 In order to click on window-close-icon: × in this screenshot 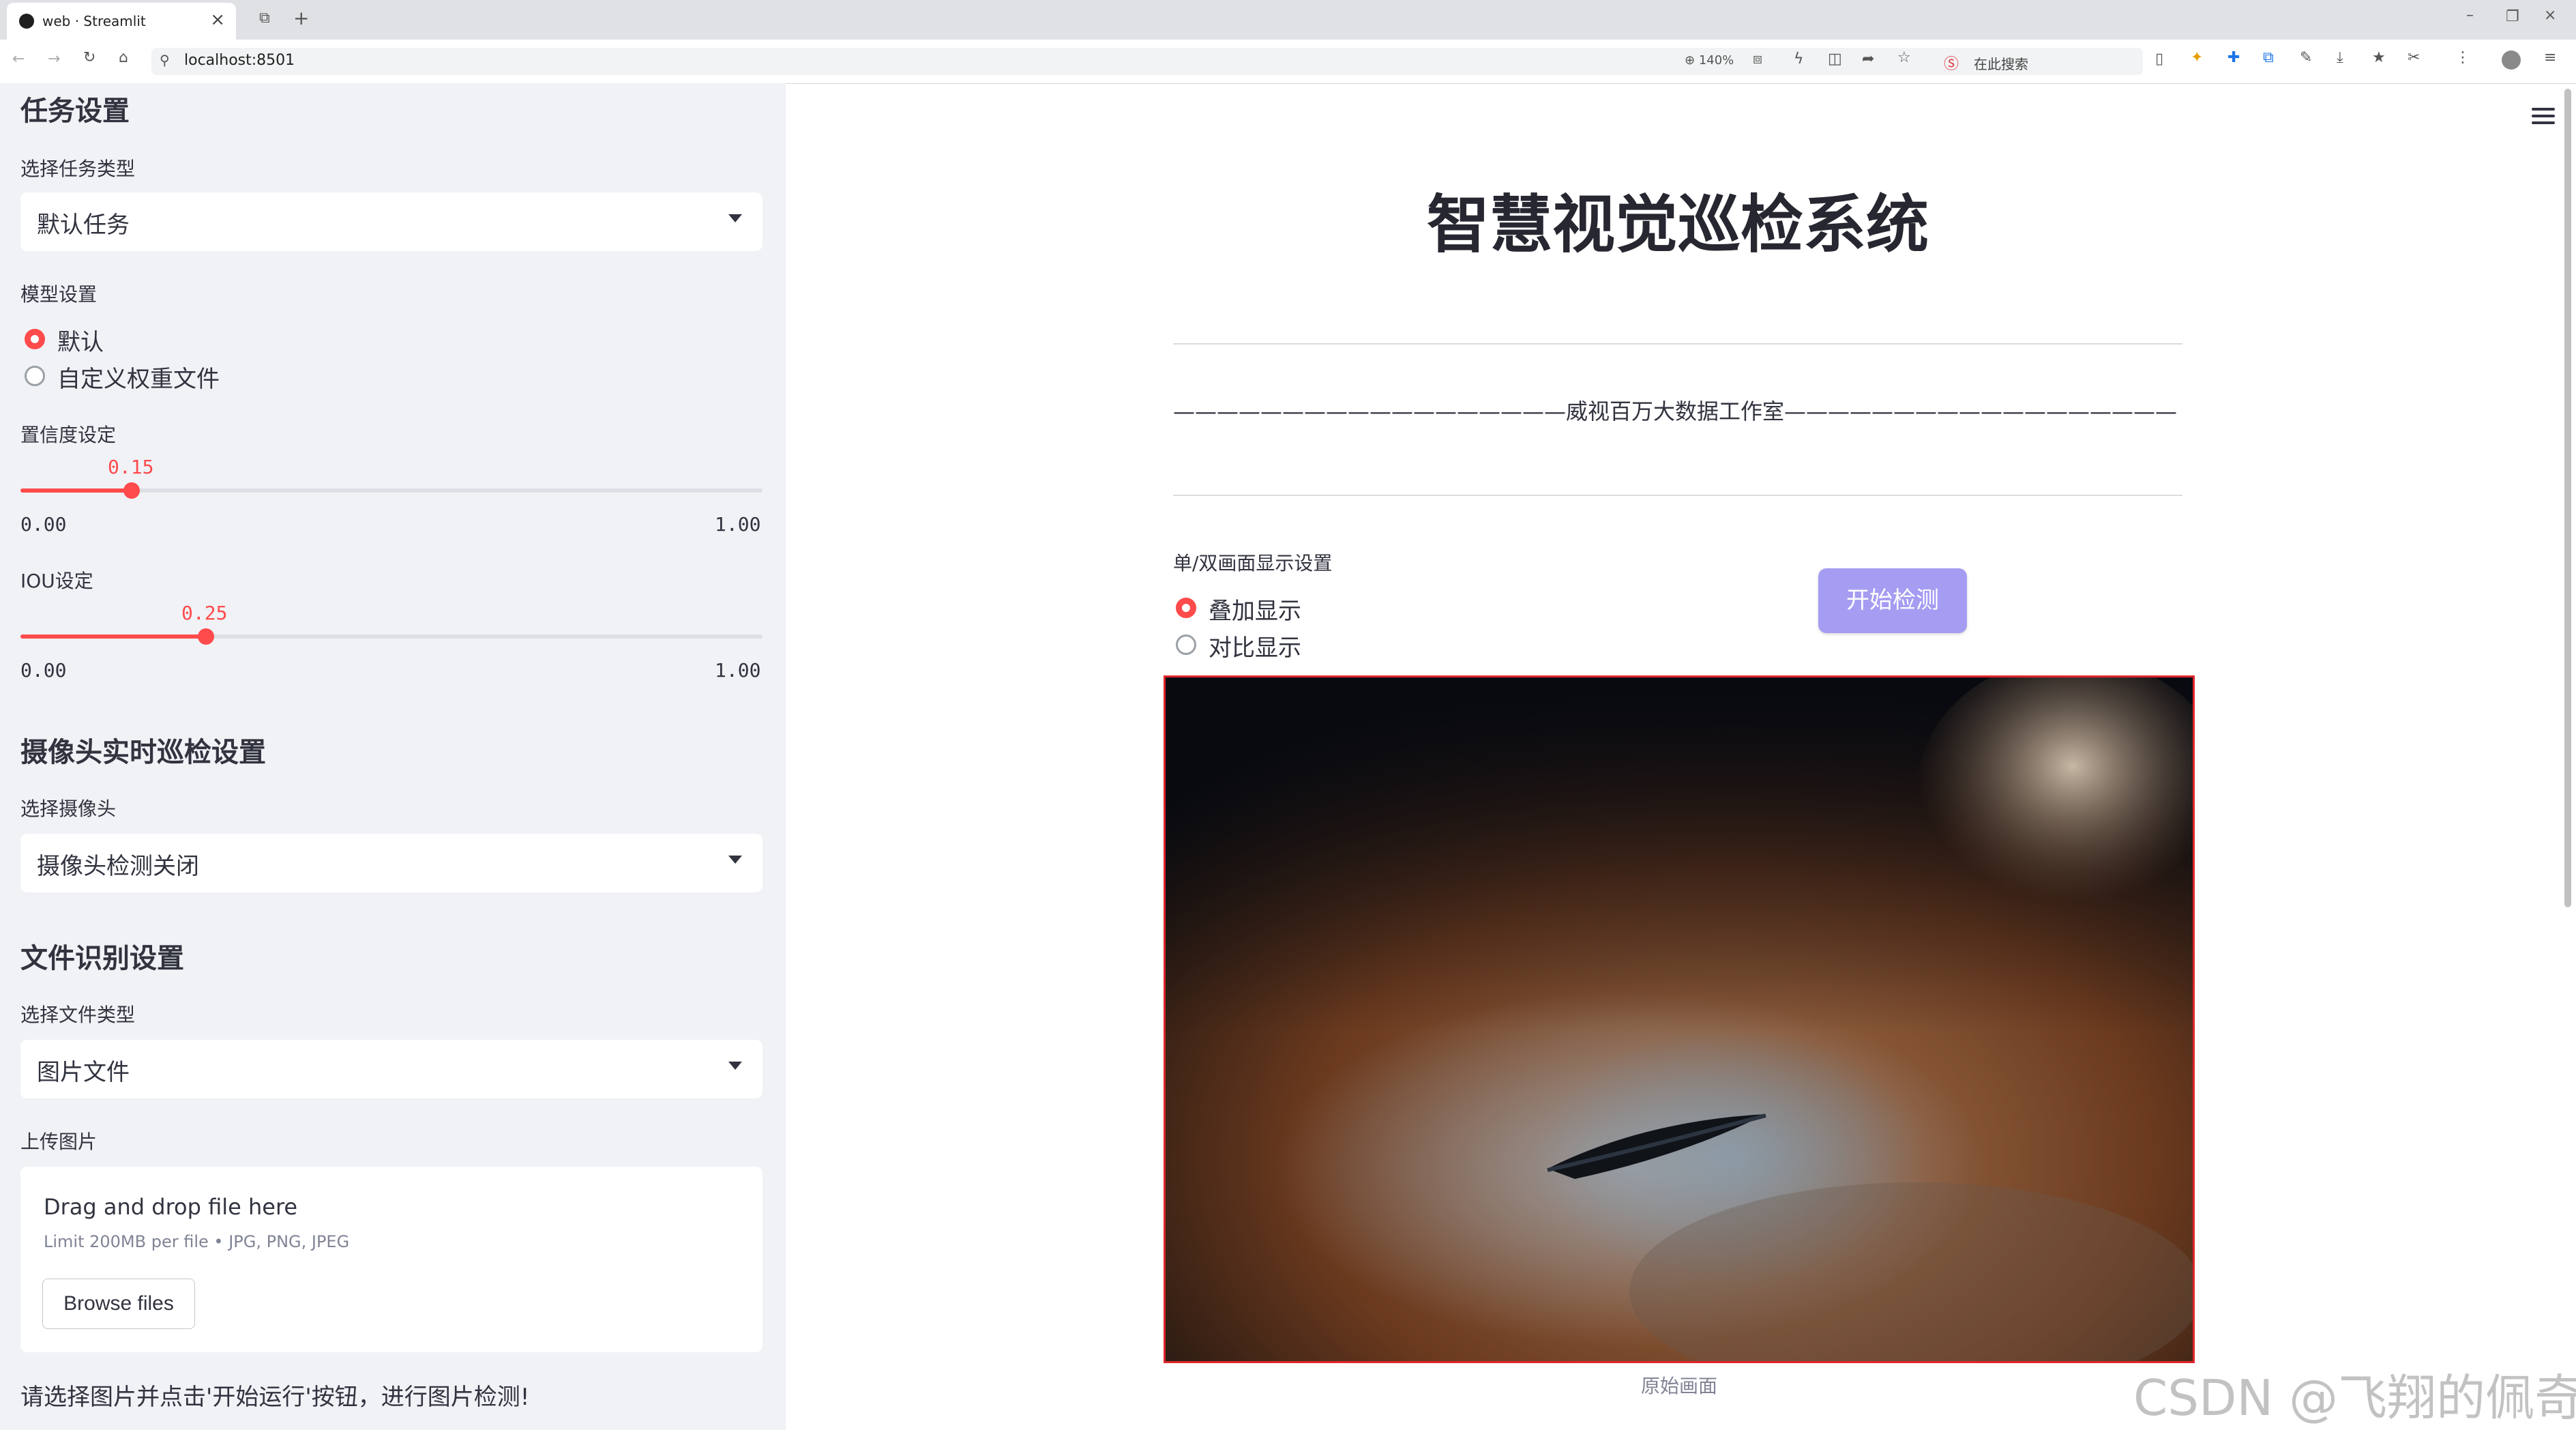, I will do `click(2550, 16)`.